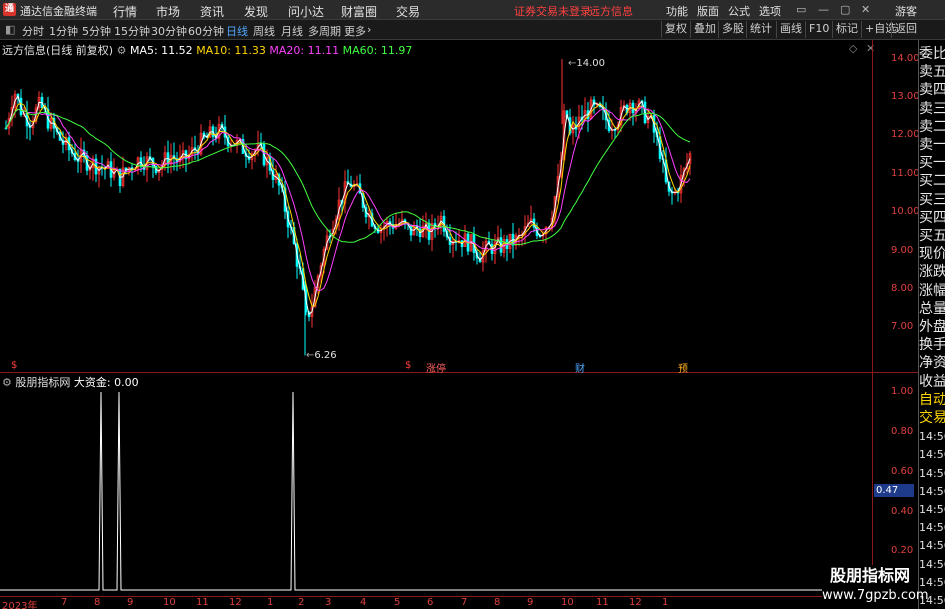 The image size is (945, 609). What do you see at coordinates (306, 11) in the screenshot?
I see `menu-xiaoda: 问小达` at bounding box center [306, 11].